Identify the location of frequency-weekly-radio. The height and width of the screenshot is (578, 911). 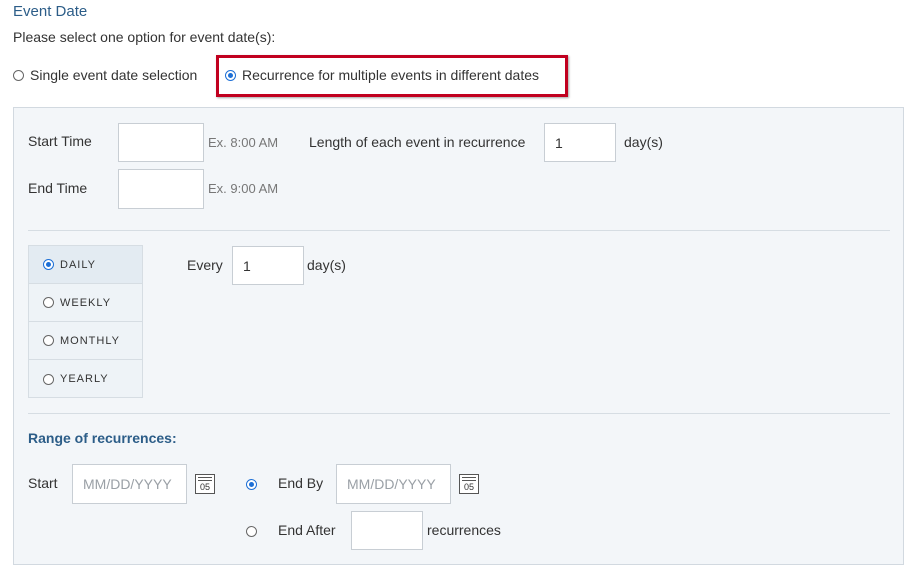
(48, 302).